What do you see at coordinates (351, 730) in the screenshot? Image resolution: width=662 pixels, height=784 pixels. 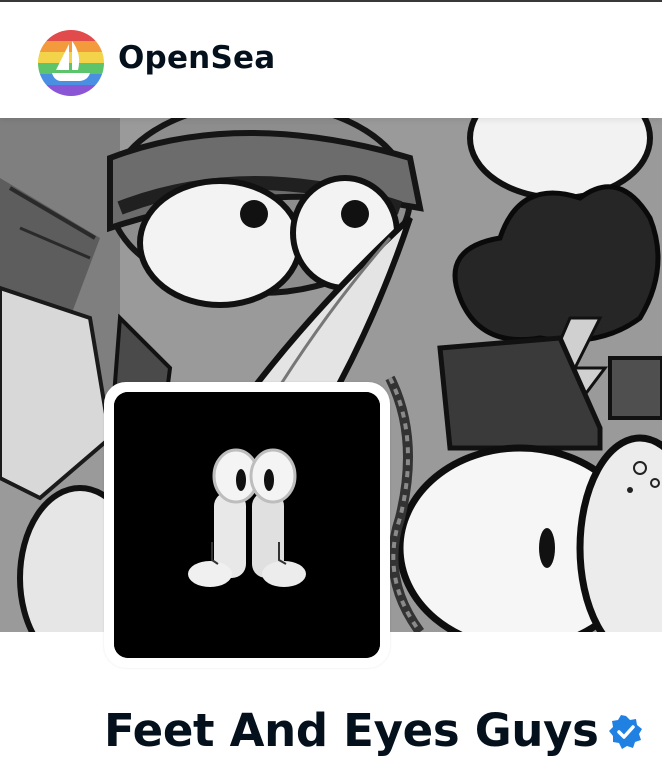 I see `collection-name: Feet And Eyes Guys` at bounding box center [351, 730].